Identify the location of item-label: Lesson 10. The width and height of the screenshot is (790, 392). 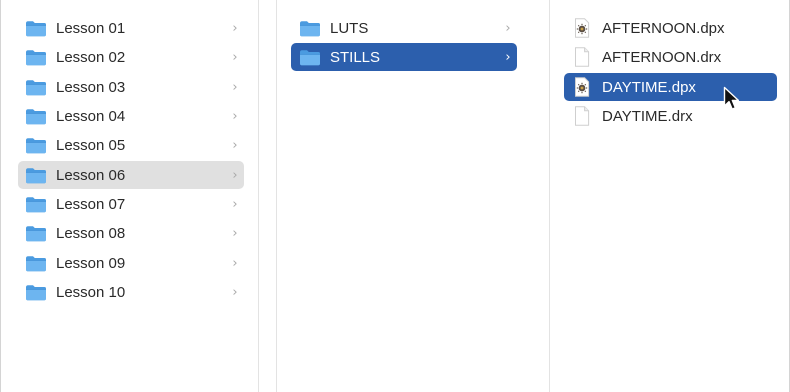
(91, 292).